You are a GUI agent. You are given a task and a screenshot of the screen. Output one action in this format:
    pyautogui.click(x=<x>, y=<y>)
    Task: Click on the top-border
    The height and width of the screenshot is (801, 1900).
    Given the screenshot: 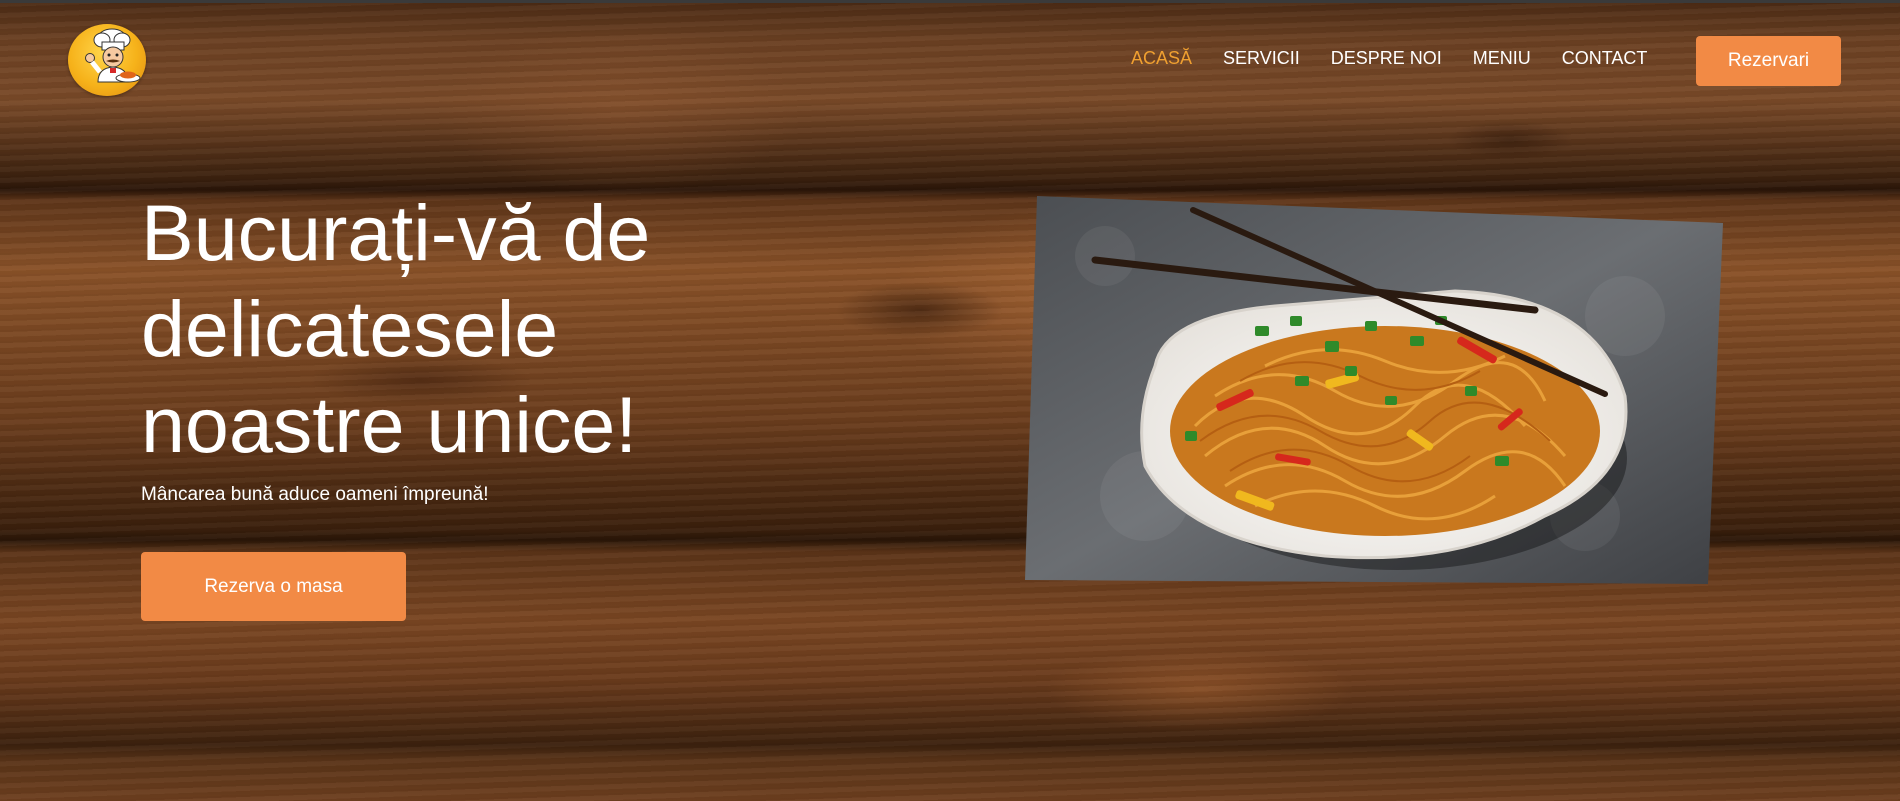 What is the action you would take?
    pyautogui.click(x=950, y=1)
    